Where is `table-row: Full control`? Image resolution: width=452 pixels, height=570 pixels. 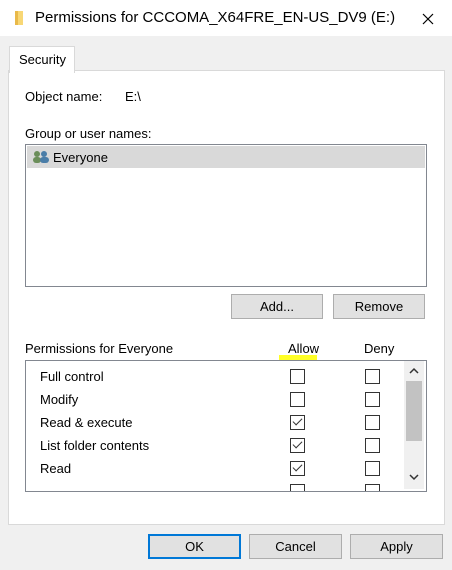 table-row: Full control is located at coordinates (215, 376).